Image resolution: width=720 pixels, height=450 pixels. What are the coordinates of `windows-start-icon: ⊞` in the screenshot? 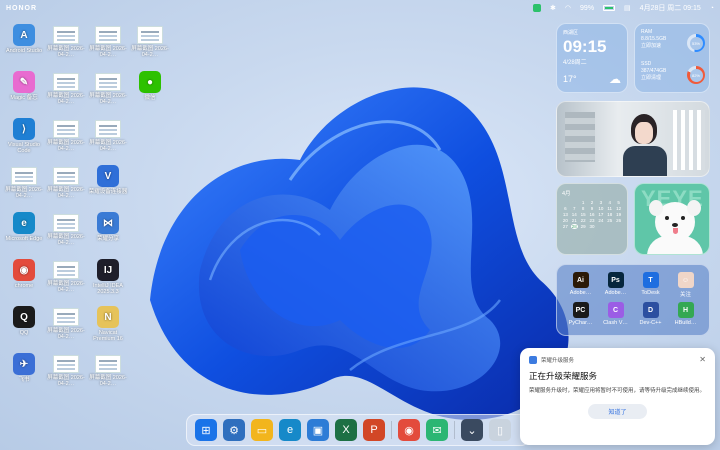 It's located at (206, 430).